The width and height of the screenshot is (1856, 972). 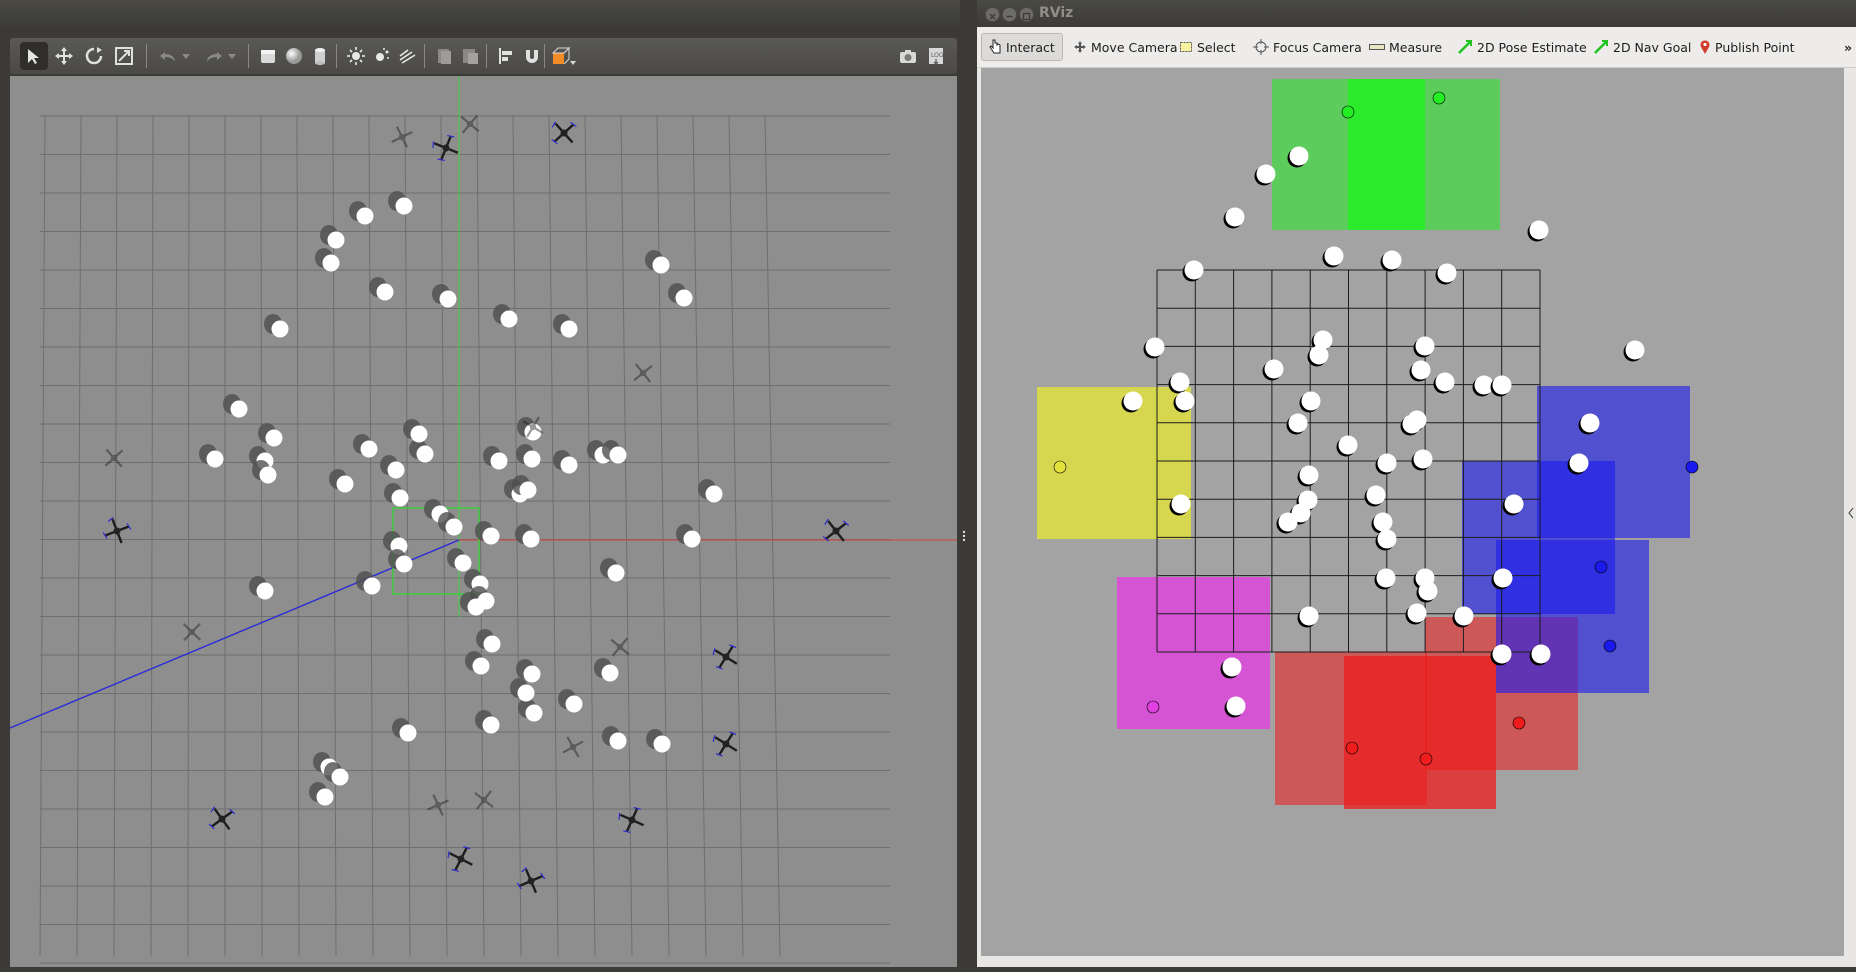 What do you see at coordinates (992, 14) in the screenshot?
I see `close-window-button` at bounding box center [992, 14].